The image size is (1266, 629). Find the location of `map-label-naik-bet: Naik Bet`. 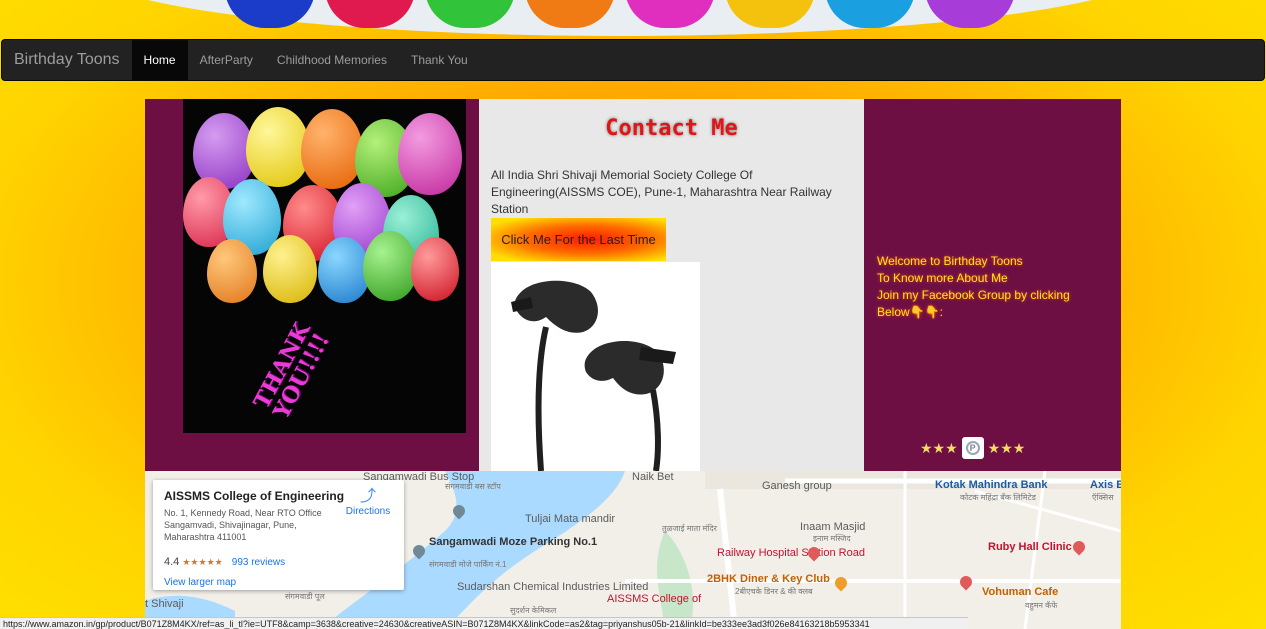

map-label-naik-bet: Naik Bet is located at coordinates (653, 477).